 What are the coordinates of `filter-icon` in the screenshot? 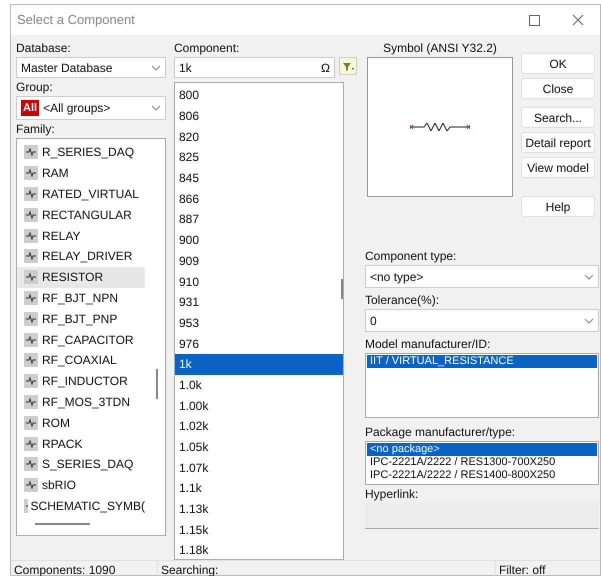 It's located at (348, 66).